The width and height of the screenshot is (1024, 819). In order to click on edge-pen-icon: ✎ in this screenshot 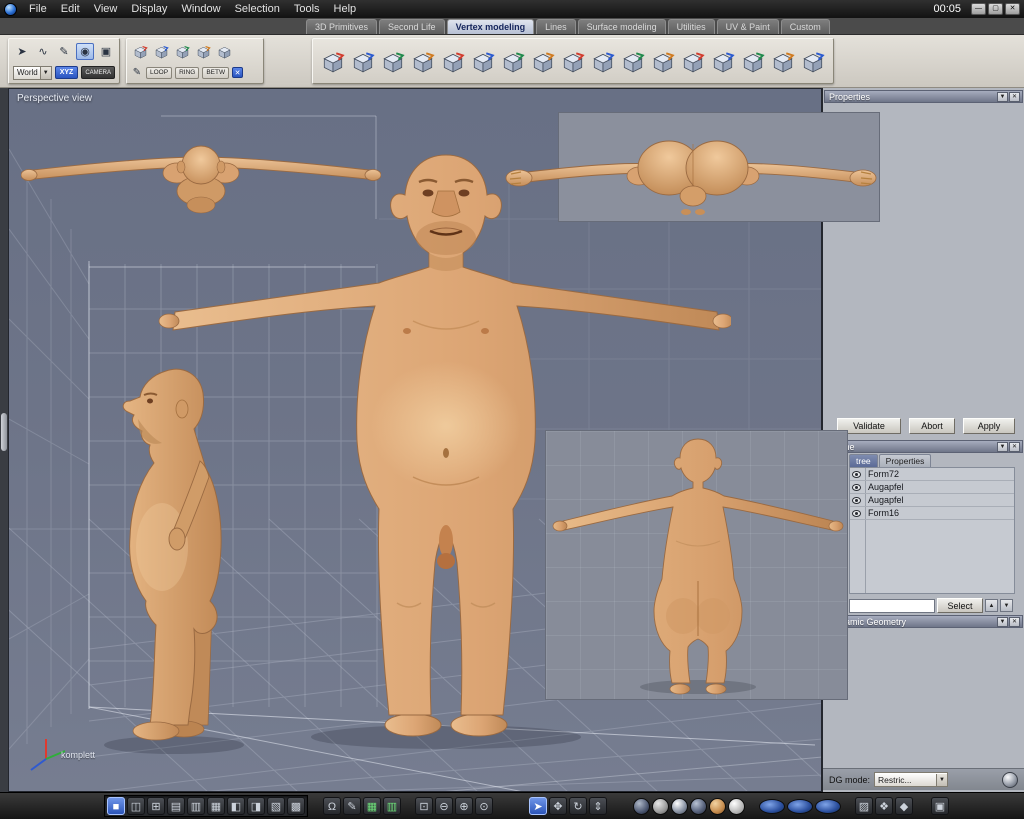, I will do `click(137, 72)`.